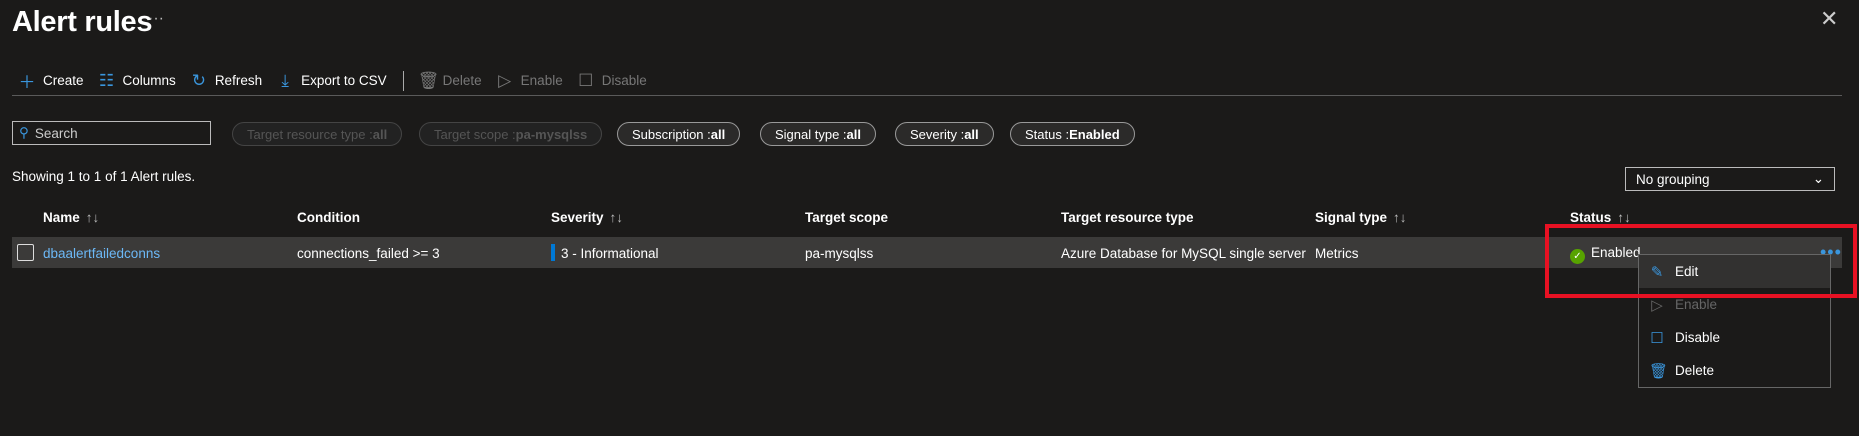 This screenshot has width=1859, height=436. I want to click on enable-button: ▷ Enable, so click(529, 81).